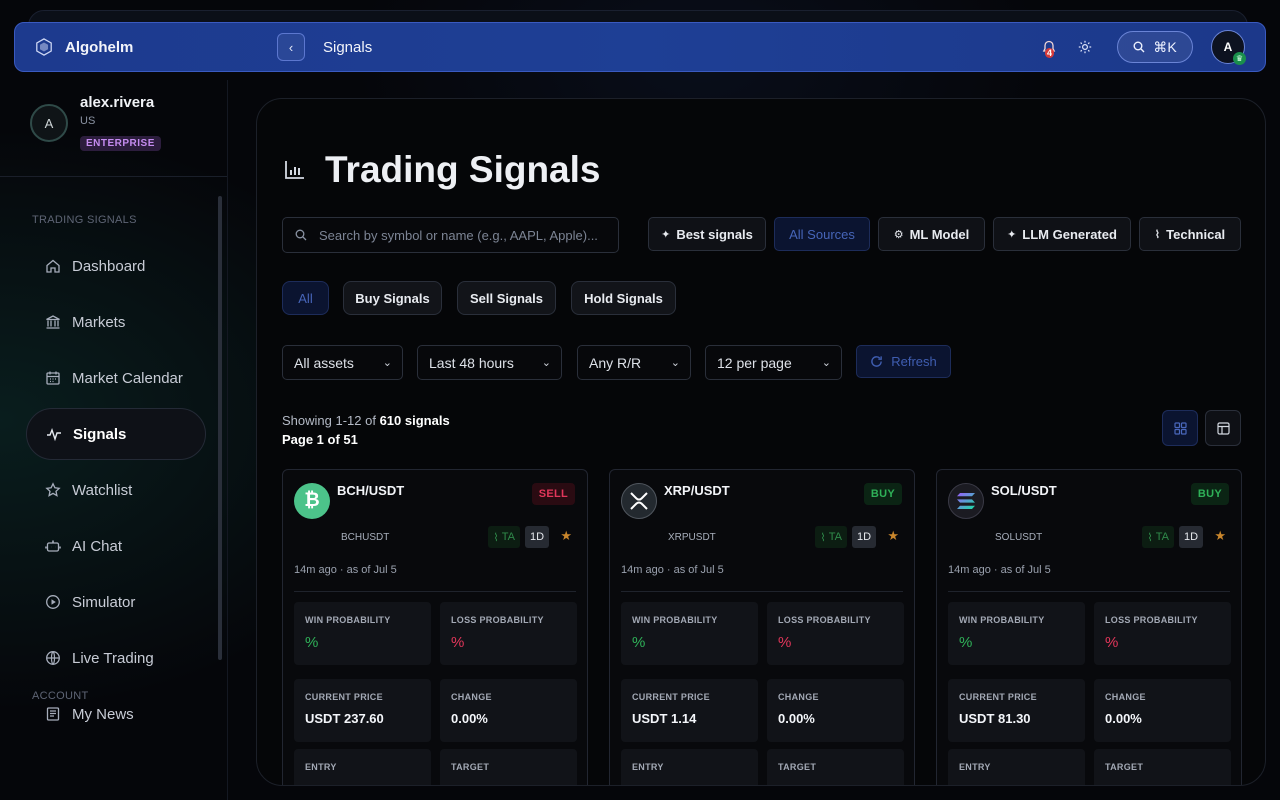 This screenshot has height=800, width=1280. I want to click on ticker: BCHUSDT, so click(365, 537).